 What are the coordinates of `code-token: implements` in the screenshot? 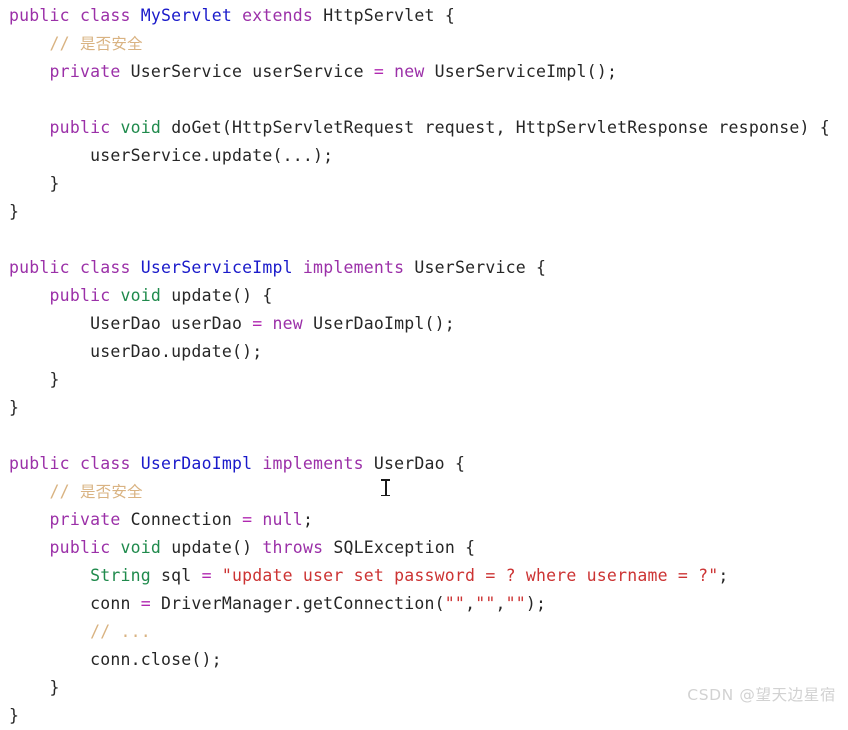 It's located at (353, 267).